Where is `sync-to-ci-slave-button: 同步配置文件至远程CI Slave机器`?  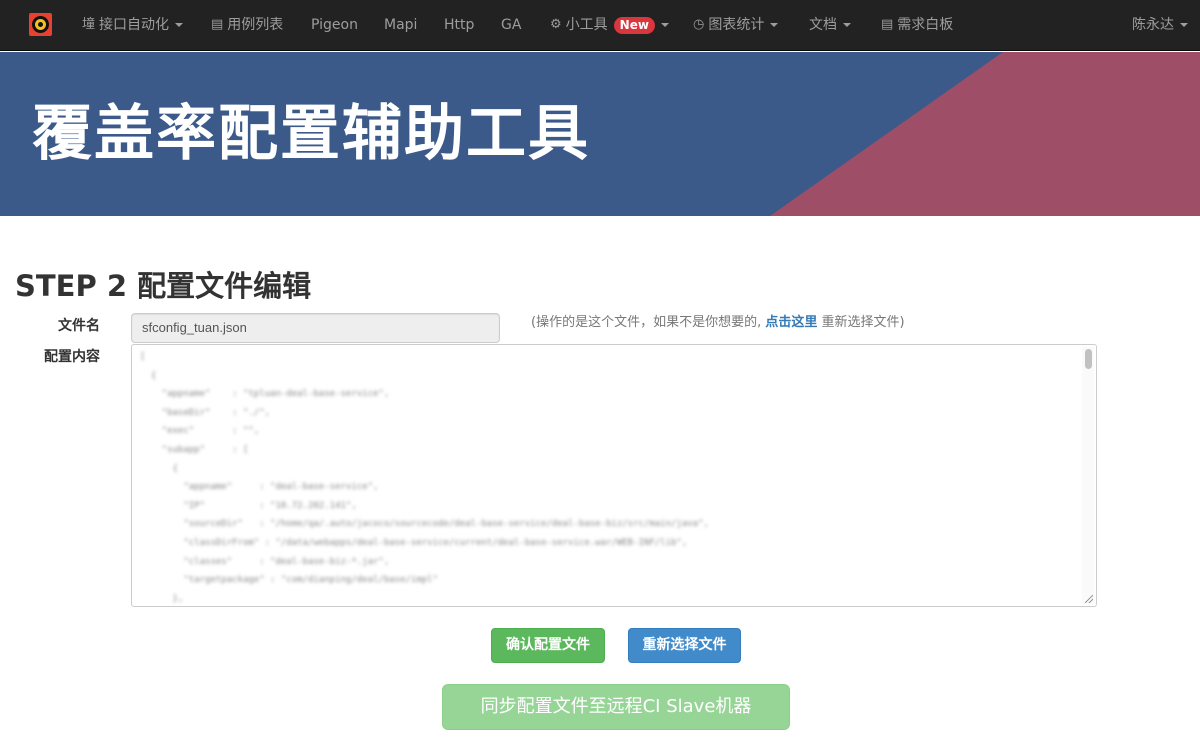 sync-to-ci-slave-button: 同步配置文件至远程CI Slave机器 is located at coordinates (616, 707).